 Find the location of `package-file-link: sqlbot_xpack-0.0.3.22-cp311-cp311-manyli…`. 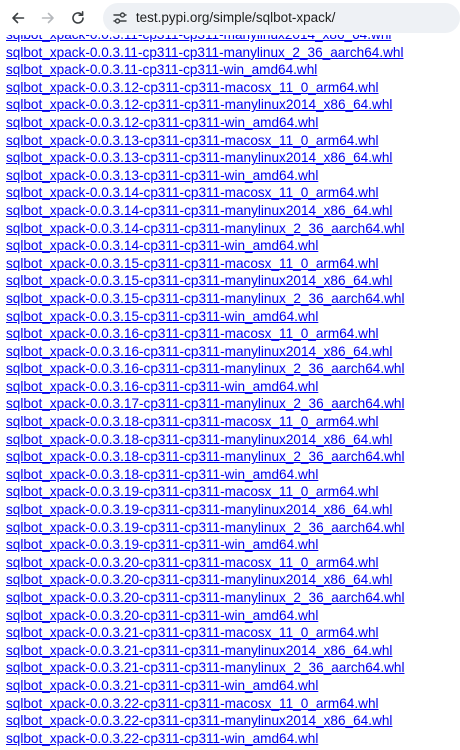

package-file-link: sqlbot_xpack-0.0.3.22-cp311-cp311-manyli… is located at coordinates (199, 720).